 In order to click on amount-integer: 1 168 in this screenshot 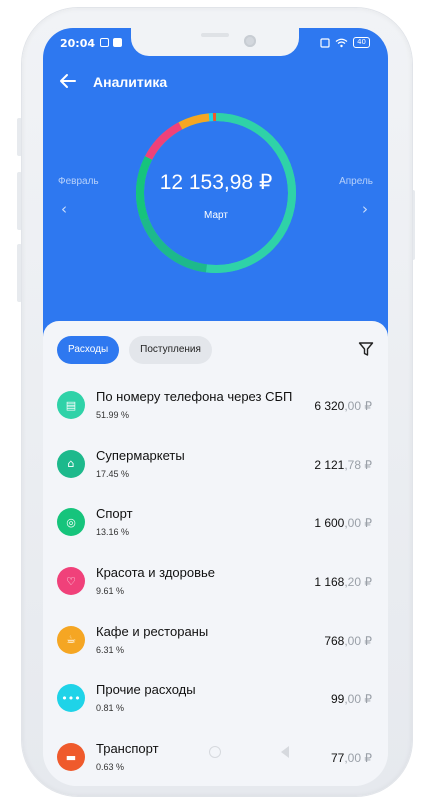, I will do `click(329, 582)`.